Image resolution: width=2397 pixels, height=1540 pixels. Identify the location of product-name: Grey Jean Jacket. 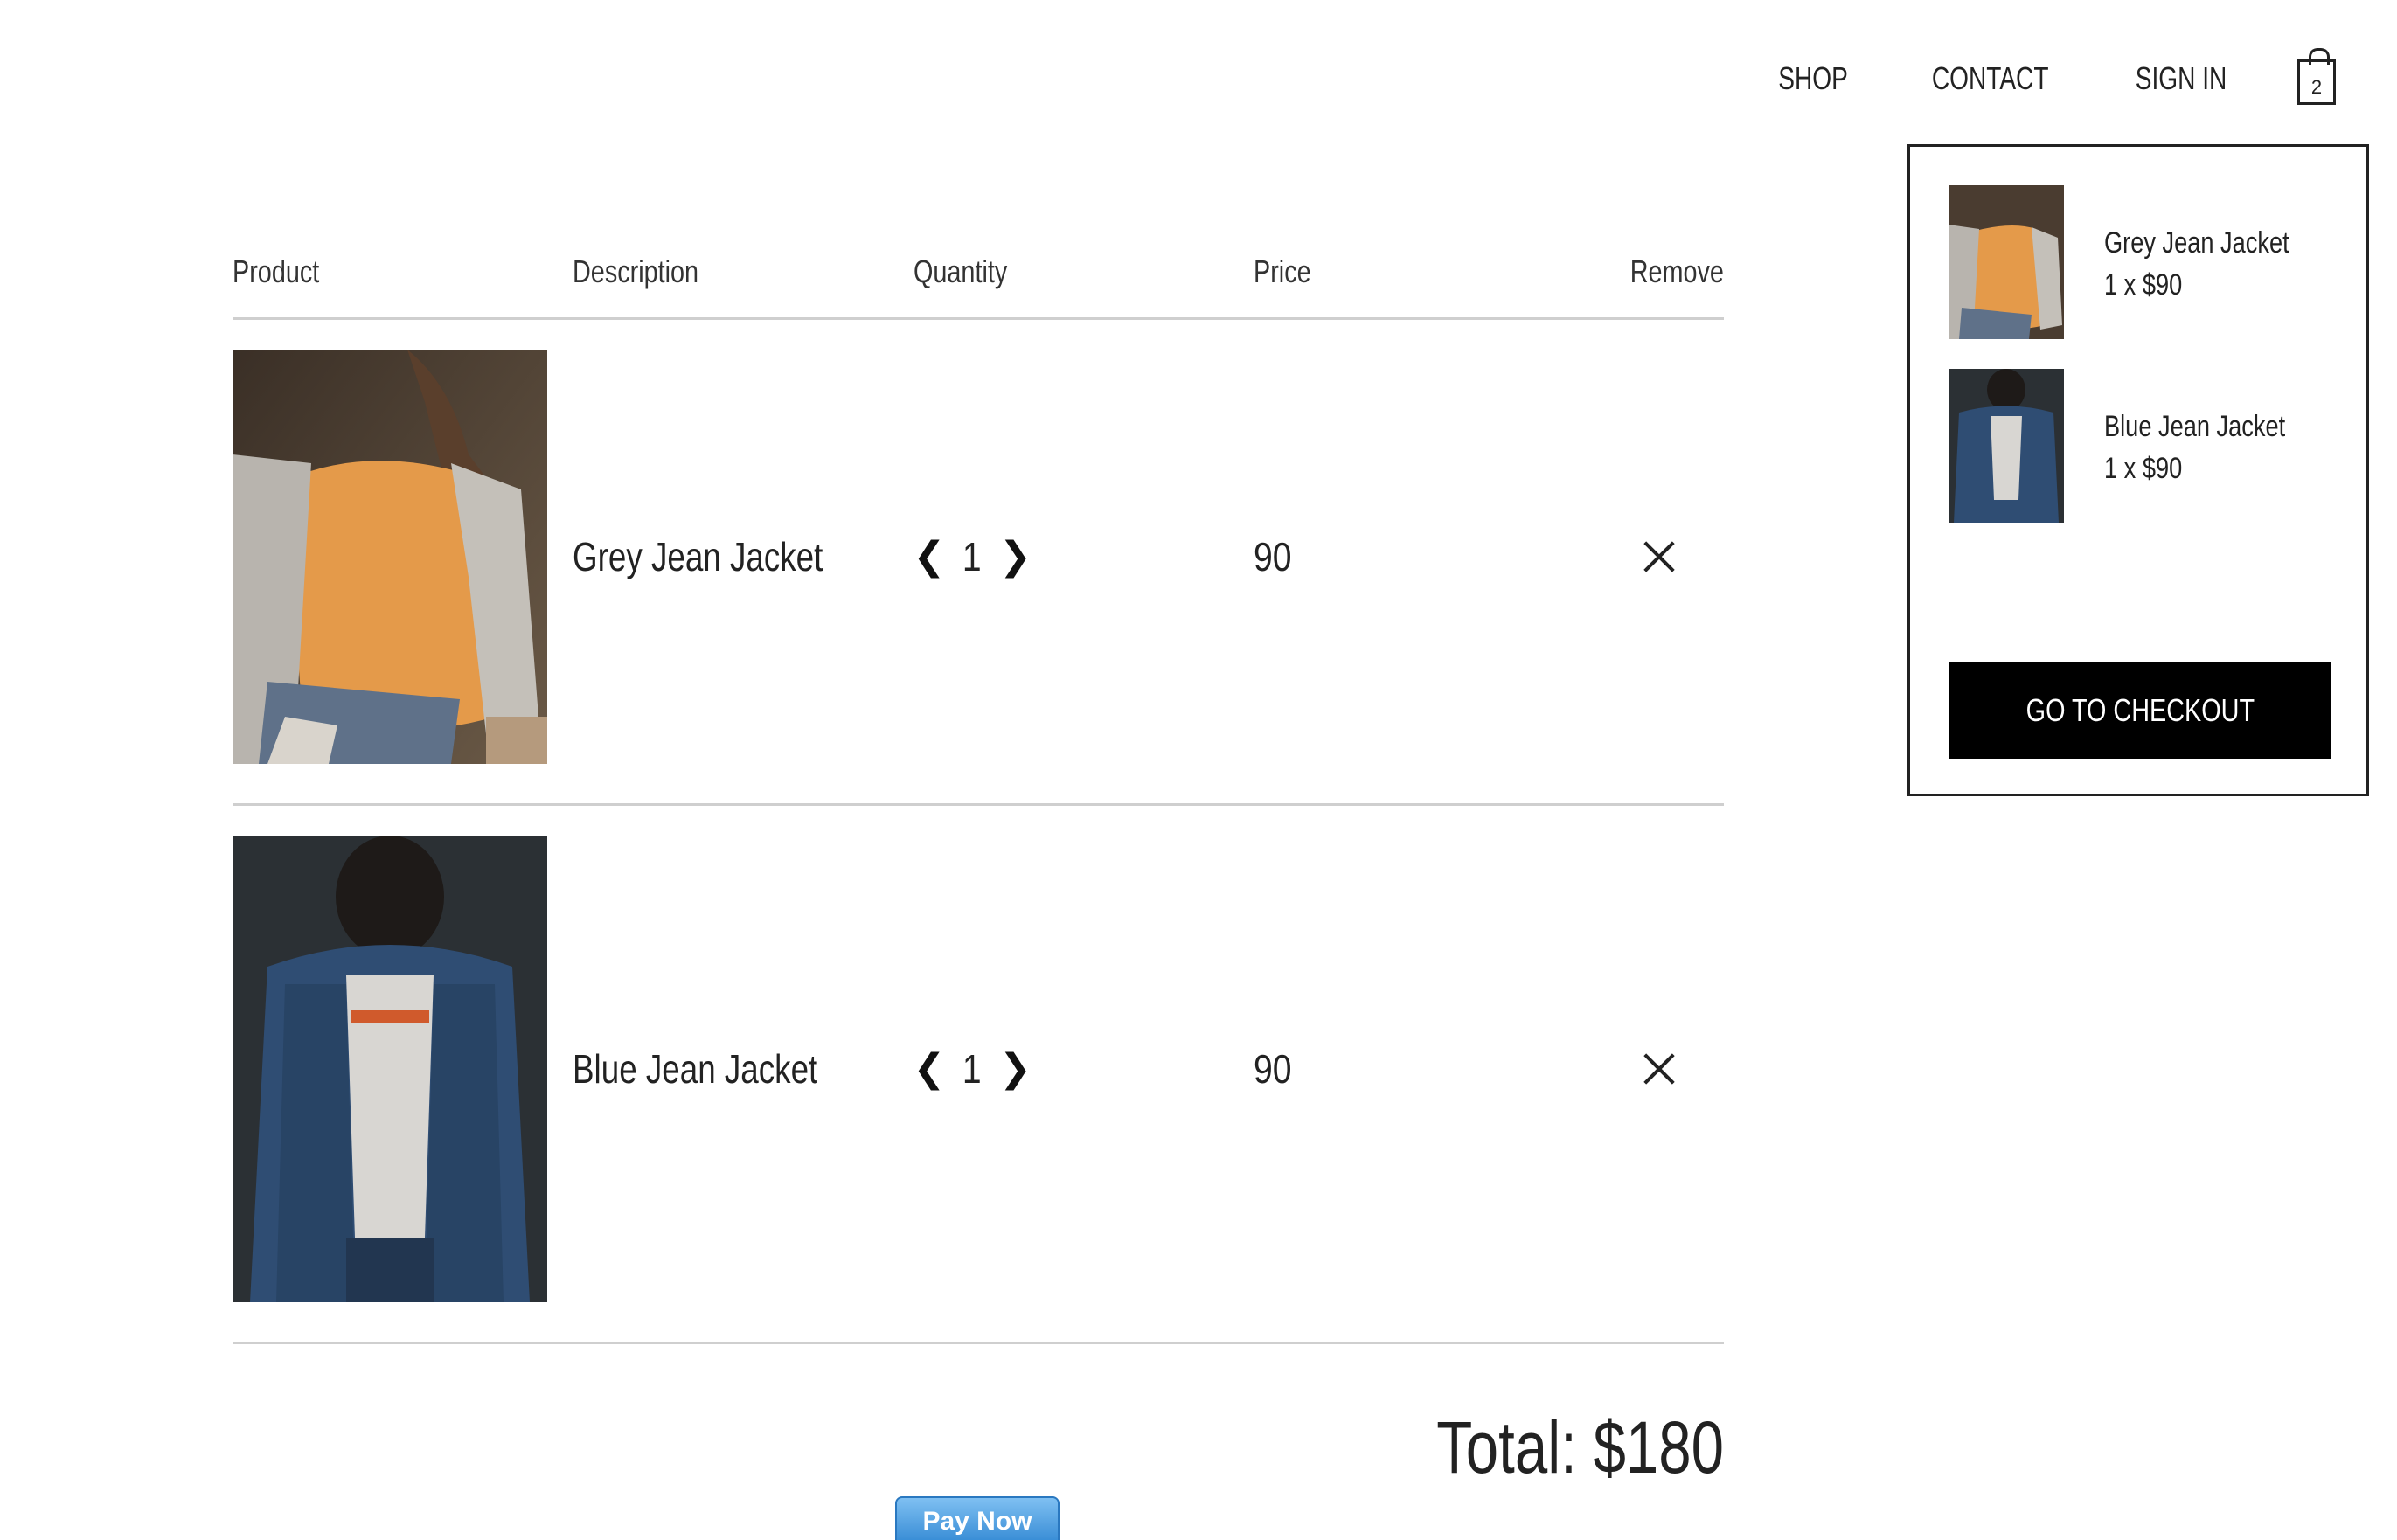
(698, 556).